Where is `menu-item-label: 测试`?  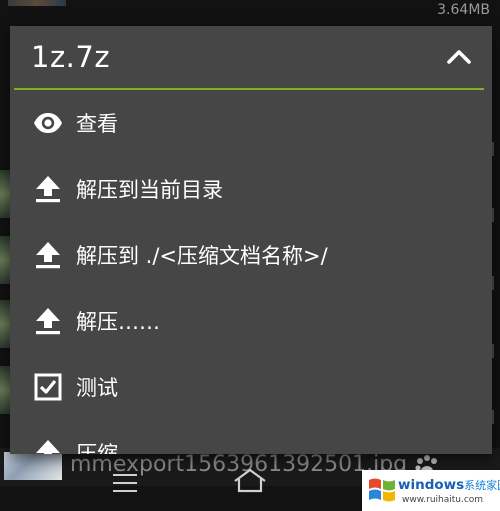 menu-item-label: 测试 is located at coordinates (97, 388).